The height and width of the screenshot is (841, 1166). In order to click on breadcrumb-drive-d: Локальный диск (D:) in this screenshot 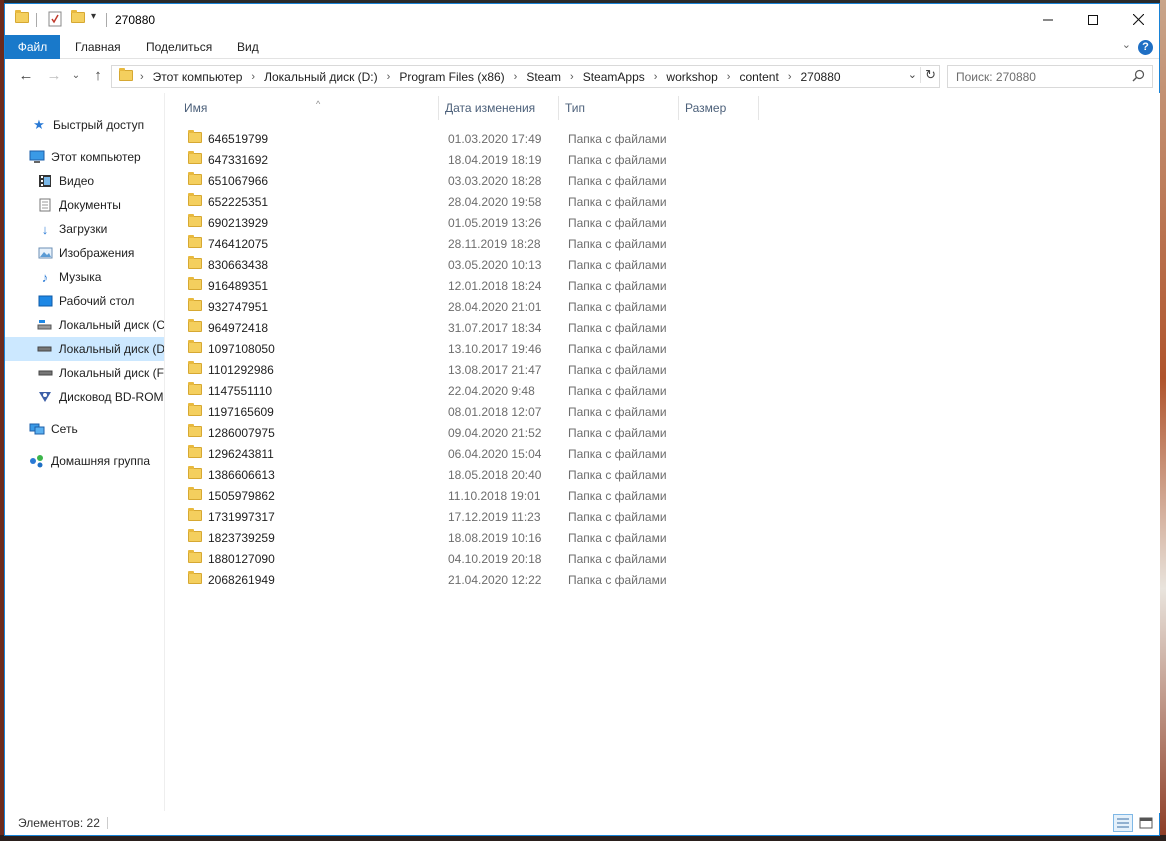, I will do `click(321, 77)`.